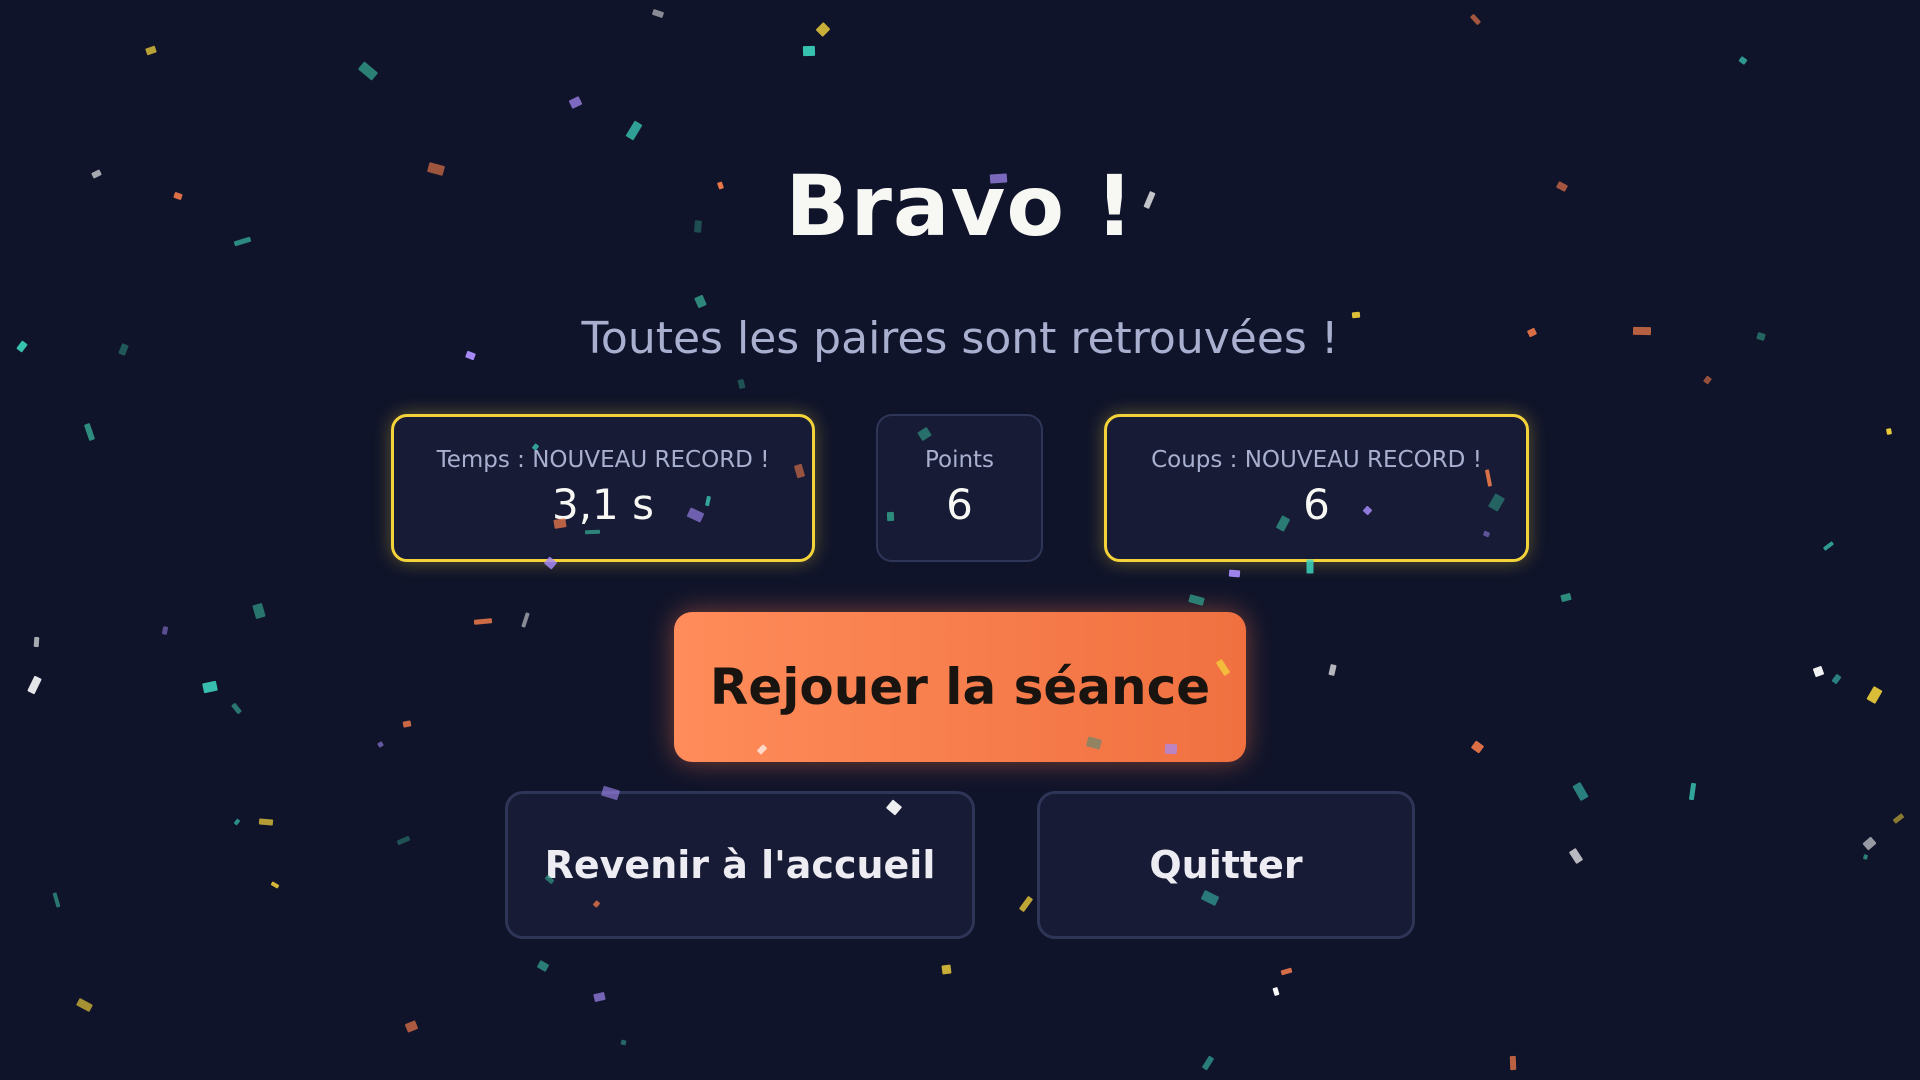 The width and height of the screenshot is (1920, 1080). I want to click on home-button: Revenir à l'accueil, so click(740, 865).